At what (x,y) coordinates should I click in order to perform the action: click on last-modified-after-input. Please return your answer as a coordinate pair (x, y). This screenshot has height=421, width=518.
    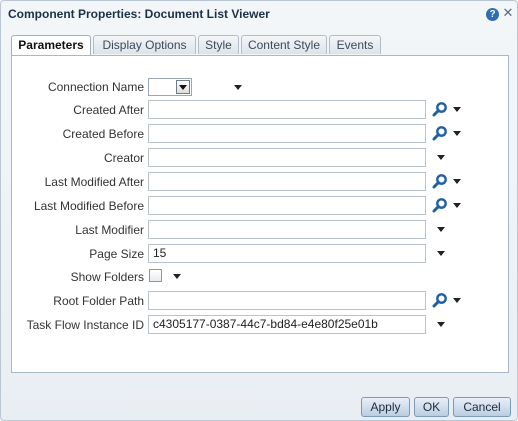
    Looking at the image, I should click on (287, 181).